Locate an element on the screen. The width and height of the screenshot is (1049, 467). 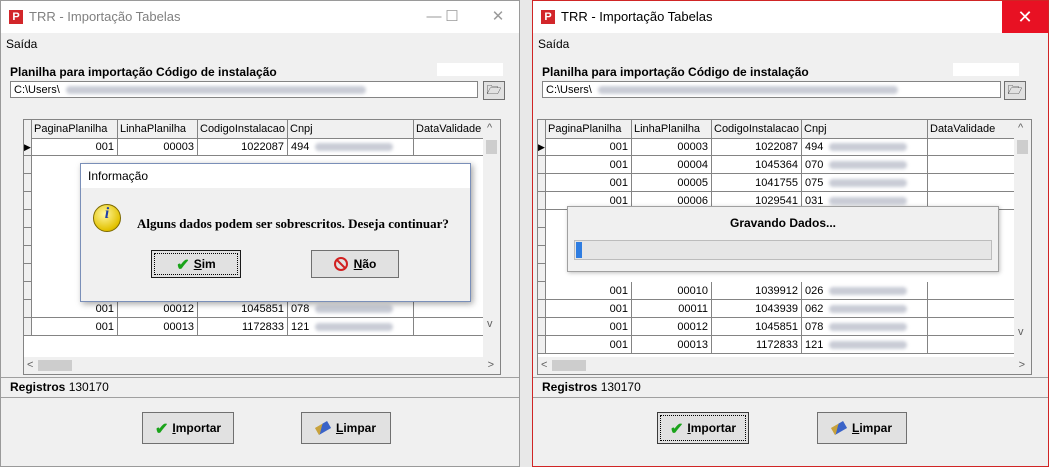
dialog-title: Informação is located at coordinates (275, 176).